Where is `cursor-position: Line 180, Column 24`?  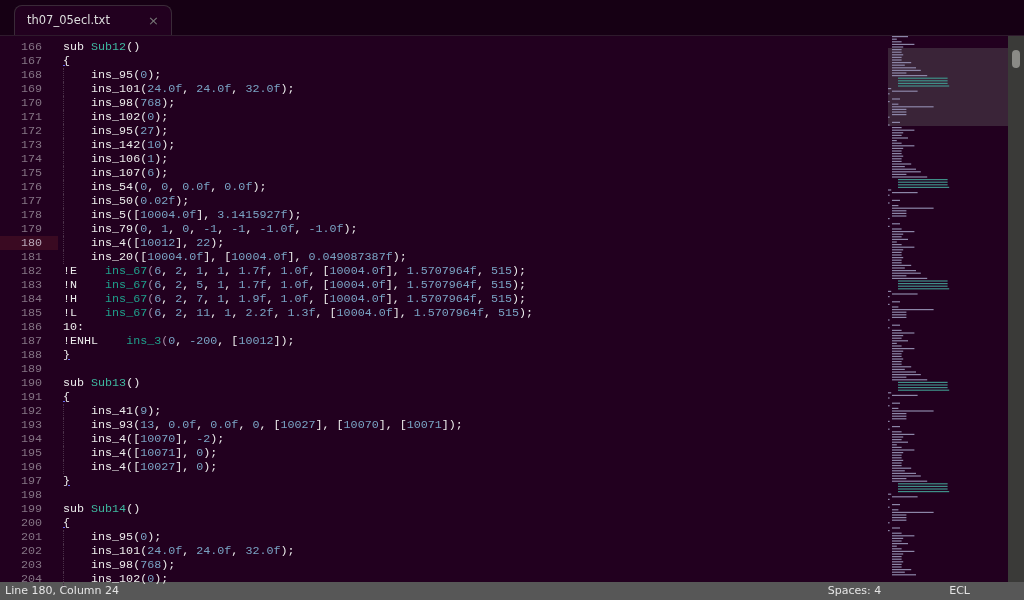 cursor-position: Line 180, Column 24 is located at coordinates (62, 591).